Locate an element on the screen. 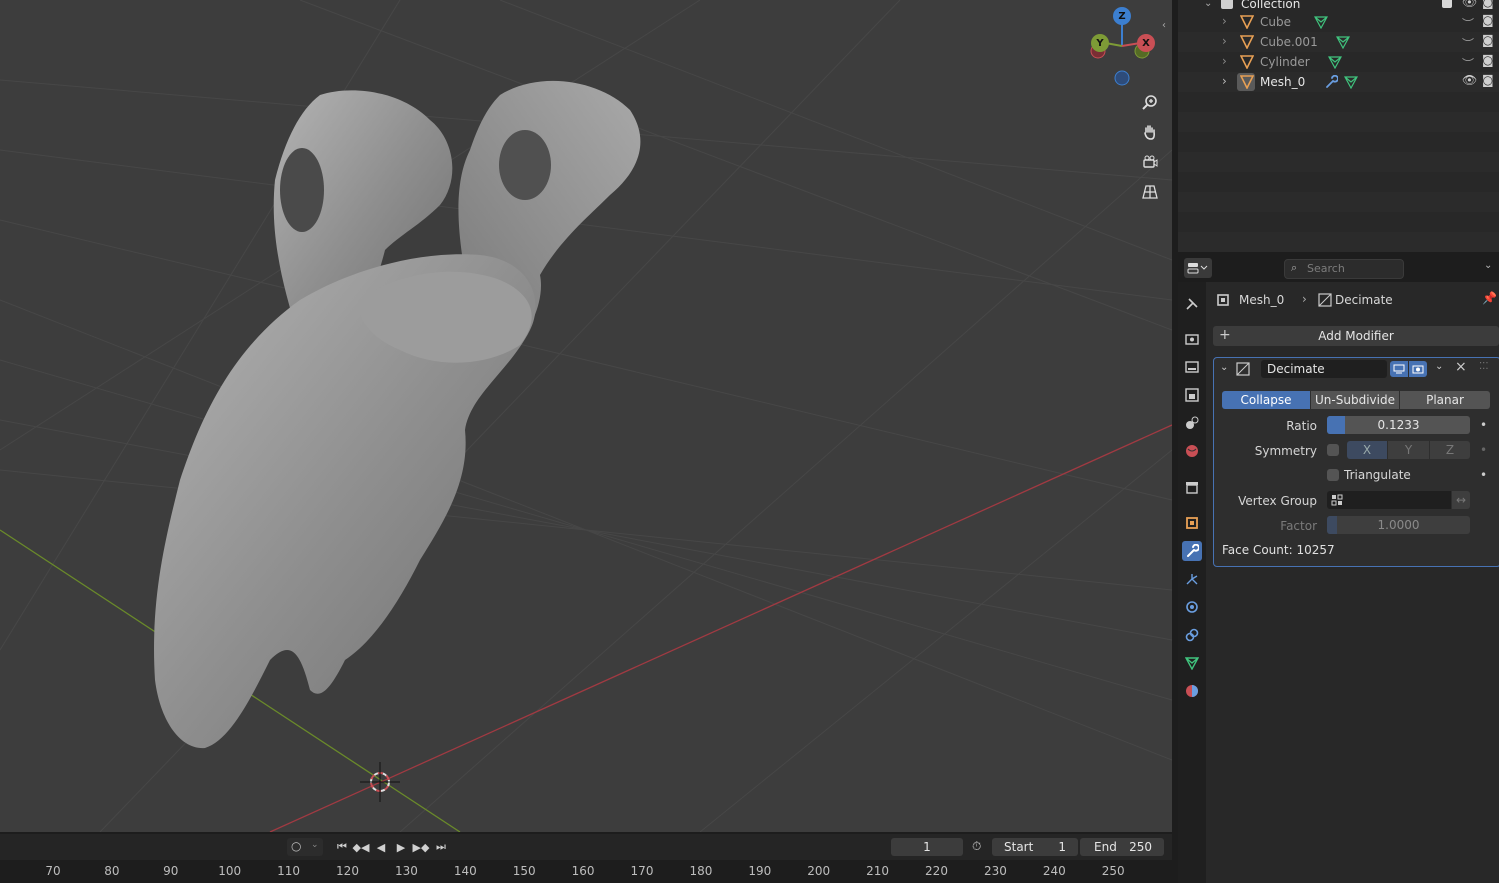 This screenshot has height=883, width=1499. gizmo-x: X is located at coordinates (1146, 43).